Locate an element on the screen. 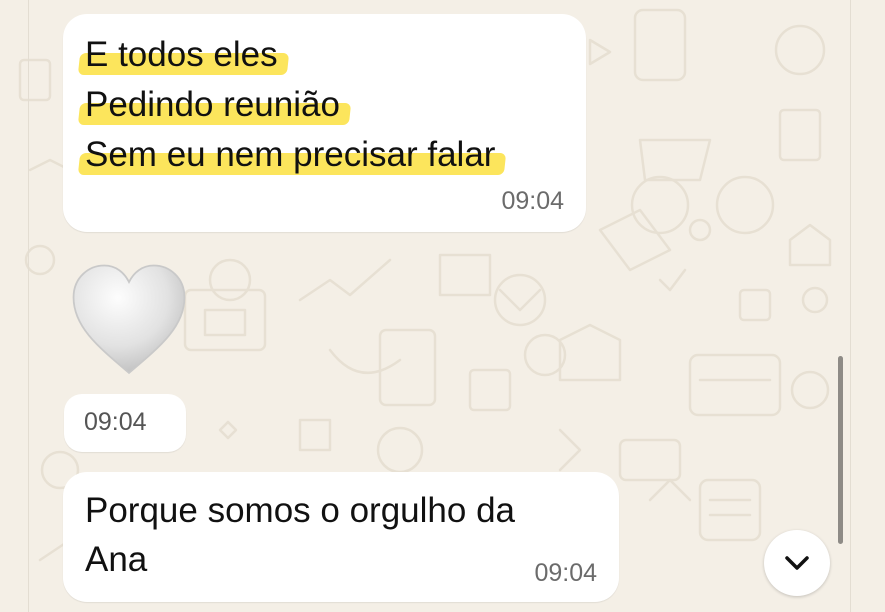  chevron-down-icon is located at coordinates (797, 563).